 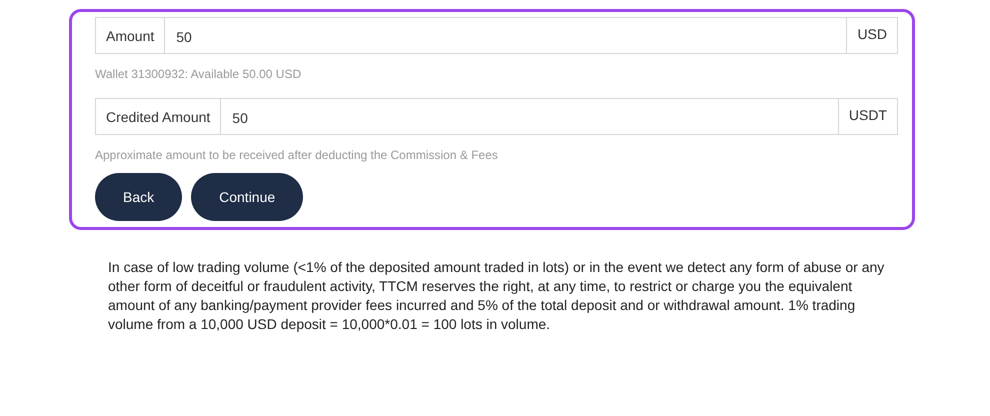 What do you see at coordinates (130, 35) in the screenshot?
I see `field-label: Amount` at bounding box center [130, 35].